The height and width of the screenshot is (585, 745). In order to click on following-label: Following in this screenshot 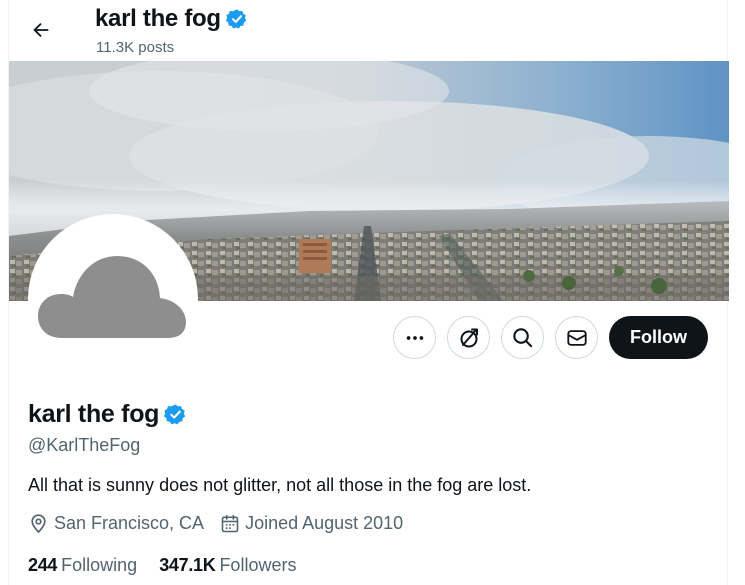, I will do `click(99, 565)`.